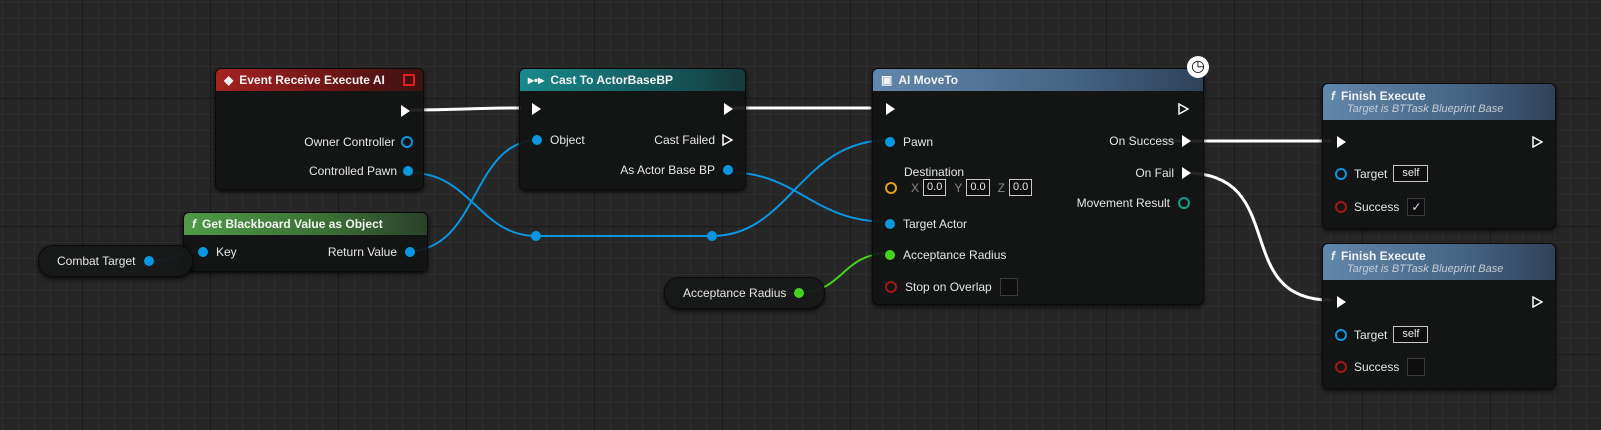 Image resolution: width=1601 pixels, height=430 pixels. I want to click on controlled-pawn-pin, so click(408, 171).